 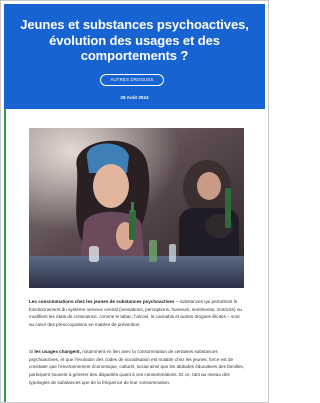 I want to click on category-tag-button: AUTRES DROGUES, so click(x=132, y=80).